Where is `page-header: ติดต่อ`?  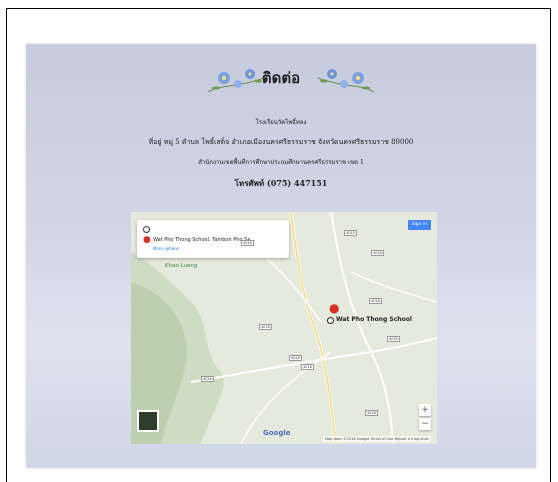
page-header: ติดต่อ is located at coordinates (281, 82).